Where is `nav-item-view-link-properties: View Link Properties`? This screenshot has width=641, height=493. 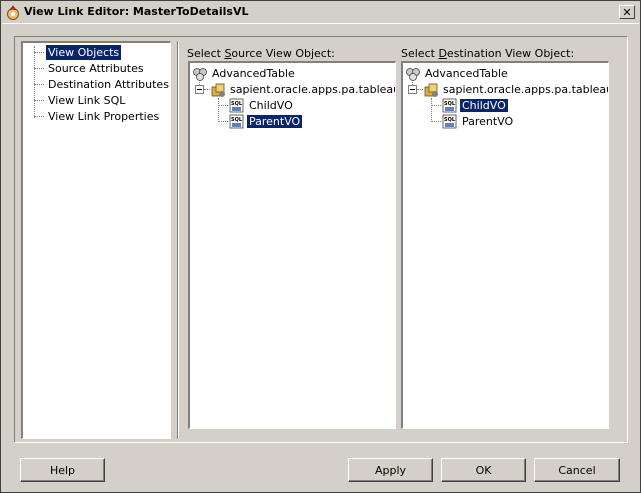
nav-item-view-link-properties: View Link Properties is located at coordinates (103, 116).